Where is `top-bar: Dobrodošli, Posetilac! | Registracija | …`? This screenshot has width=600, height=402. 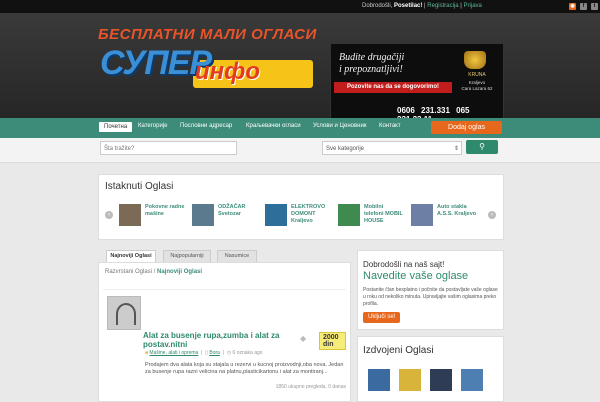
top-bar: Dobrodošli, Posetilac! | Registracija | … is located at coordinates (300, 6).